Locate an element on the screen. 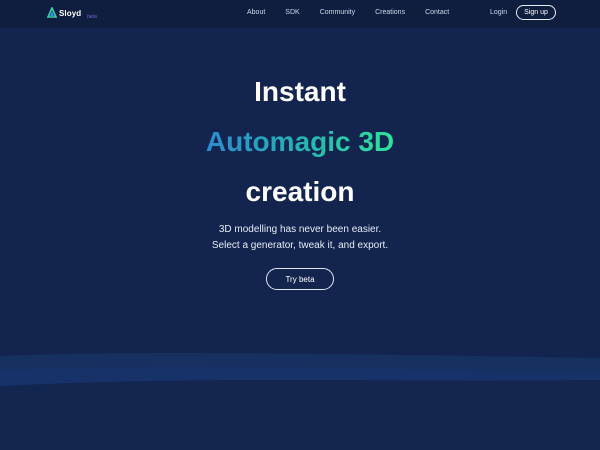  sloyd-logo-icon is located at coordinates (52, 12).